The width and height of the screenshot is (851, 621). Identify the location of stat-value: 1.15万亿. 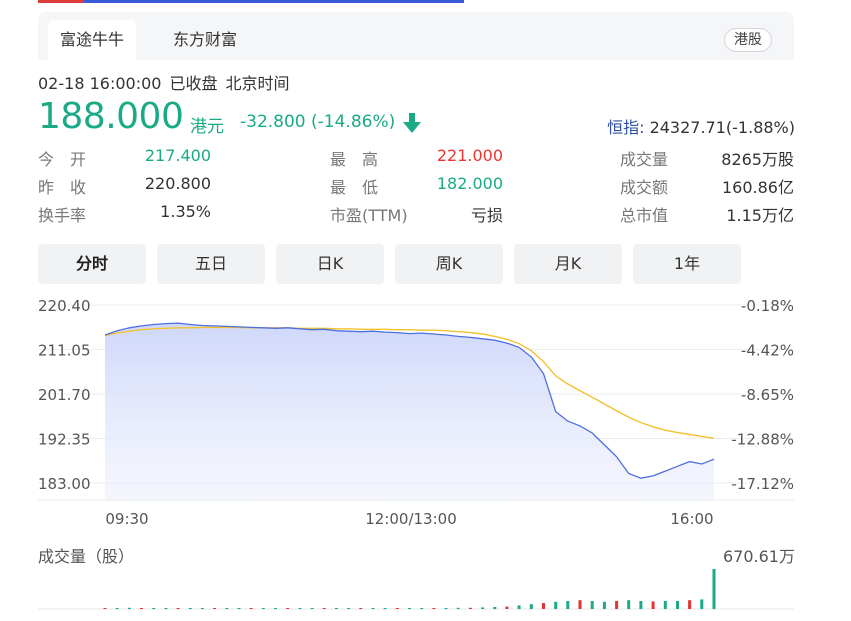
(760, 215).